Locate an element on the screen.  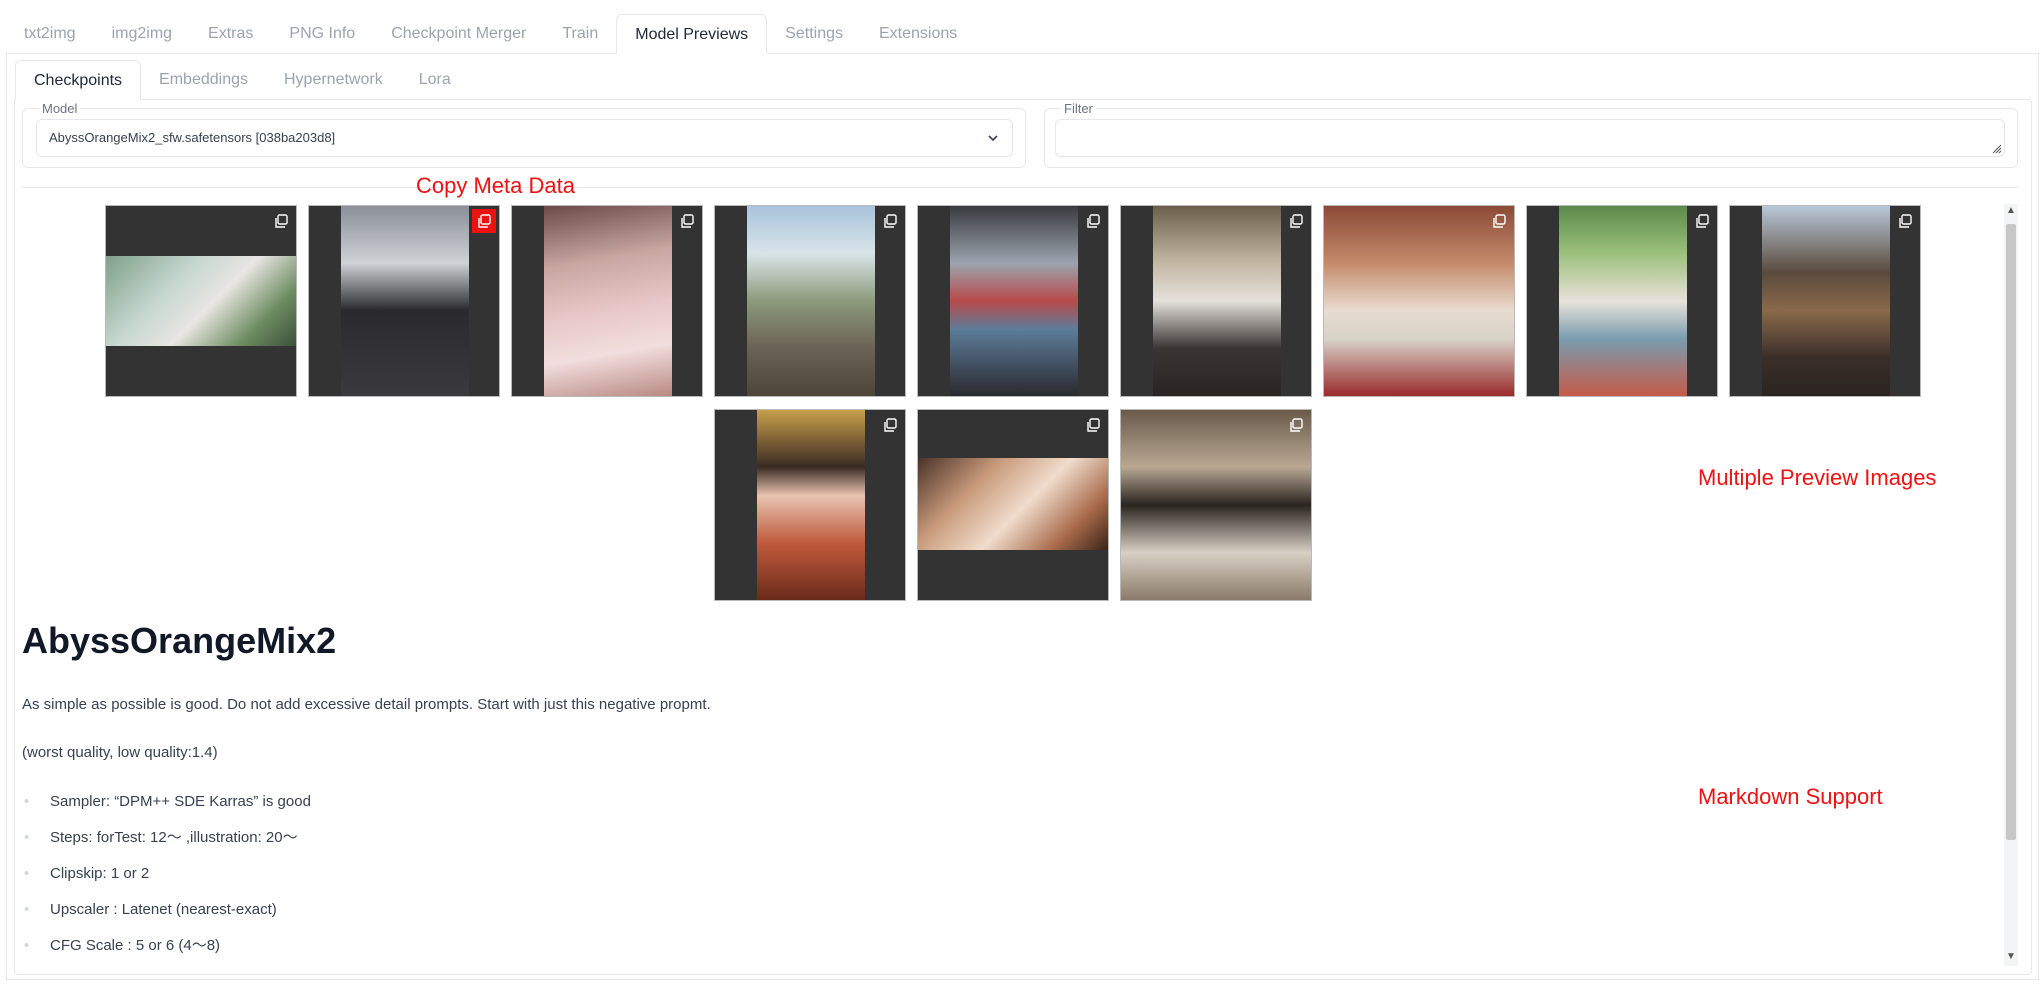
tab-settings: Settings is located at coordinates (814, 34).